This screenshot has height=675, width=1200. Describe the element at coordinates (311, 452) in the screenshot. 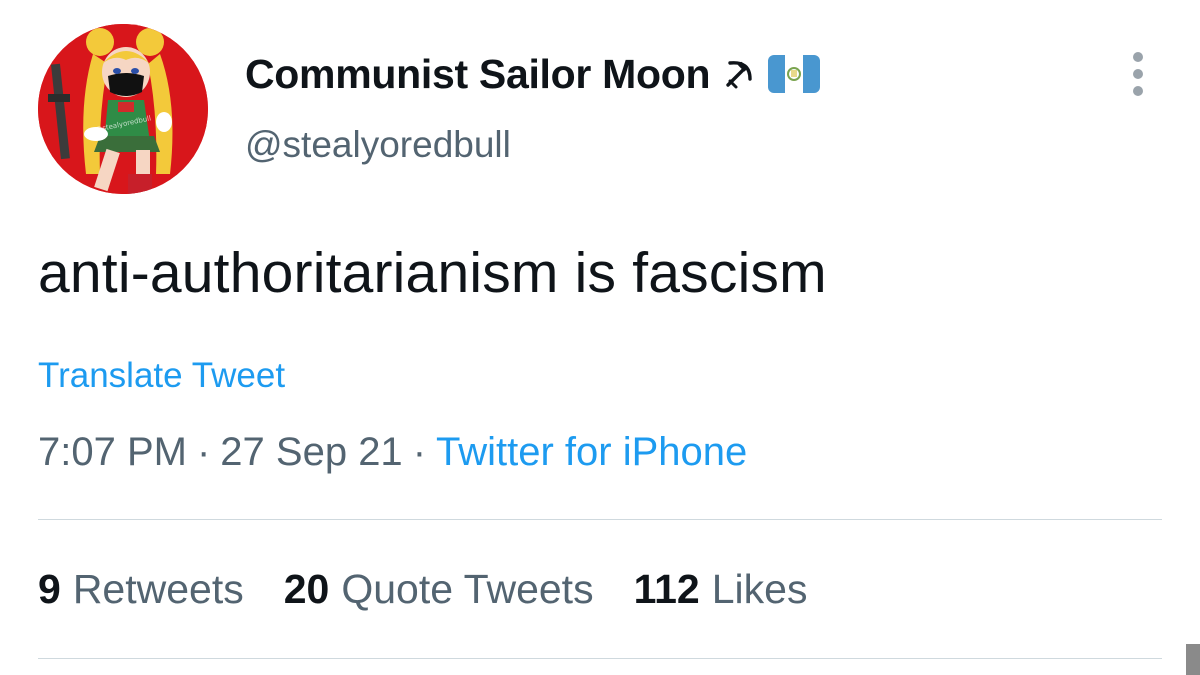

I see `tweet-date: 27 Sep 21` at that location.